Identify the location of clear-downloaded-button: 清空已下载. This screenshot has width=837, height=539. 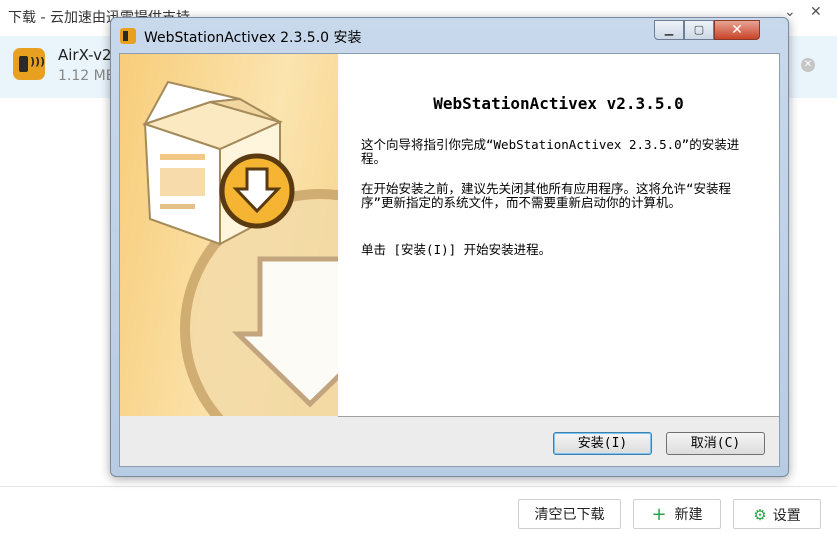
(569, 514).